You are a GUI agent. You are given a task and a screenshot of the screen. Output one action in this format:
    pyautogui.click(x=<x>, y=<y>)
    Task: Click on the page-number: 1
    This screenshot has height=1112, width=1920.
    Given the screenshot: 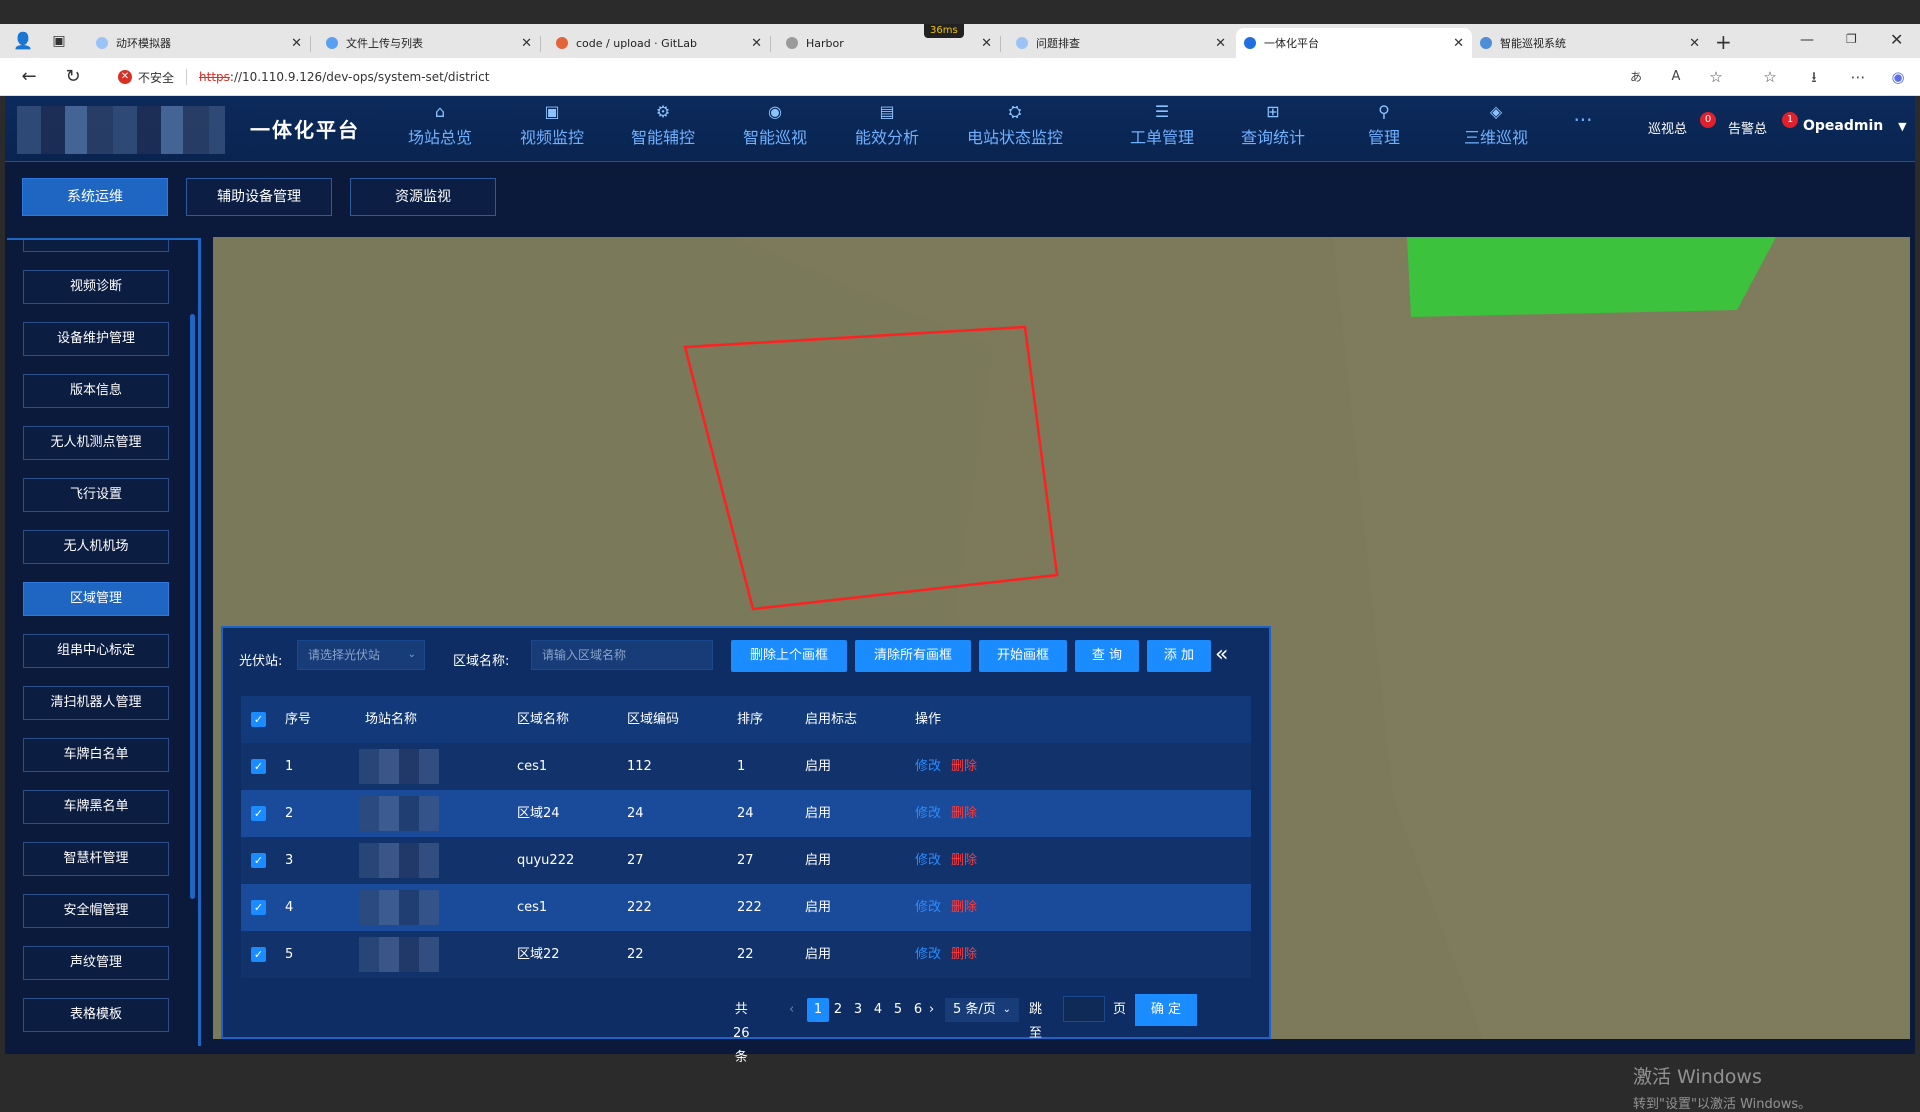 What is the action you would take?
    pyautogui.click(x=818, y=1010)
    